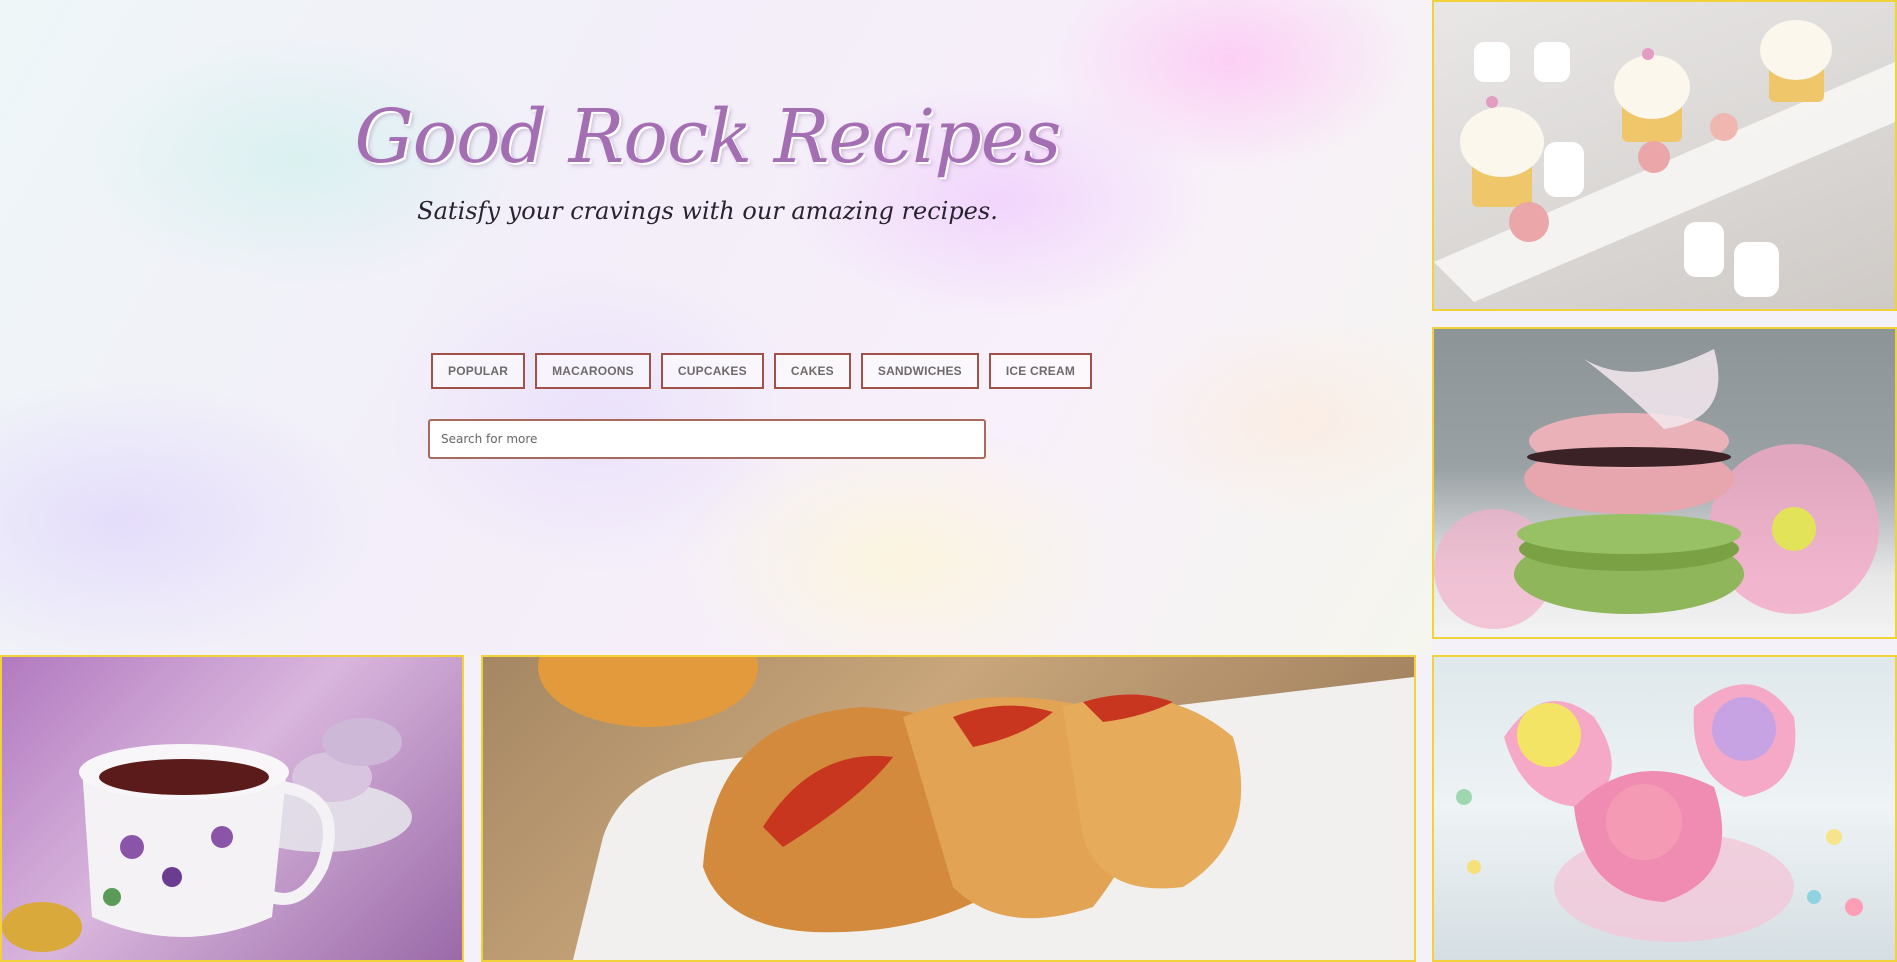 This screenshot has width=1897, height=962. What do you see at coordinates (1659, 813) in the screenshot?
I see `flower-cupcakes-illustration` at bounding box center [1659, 813].